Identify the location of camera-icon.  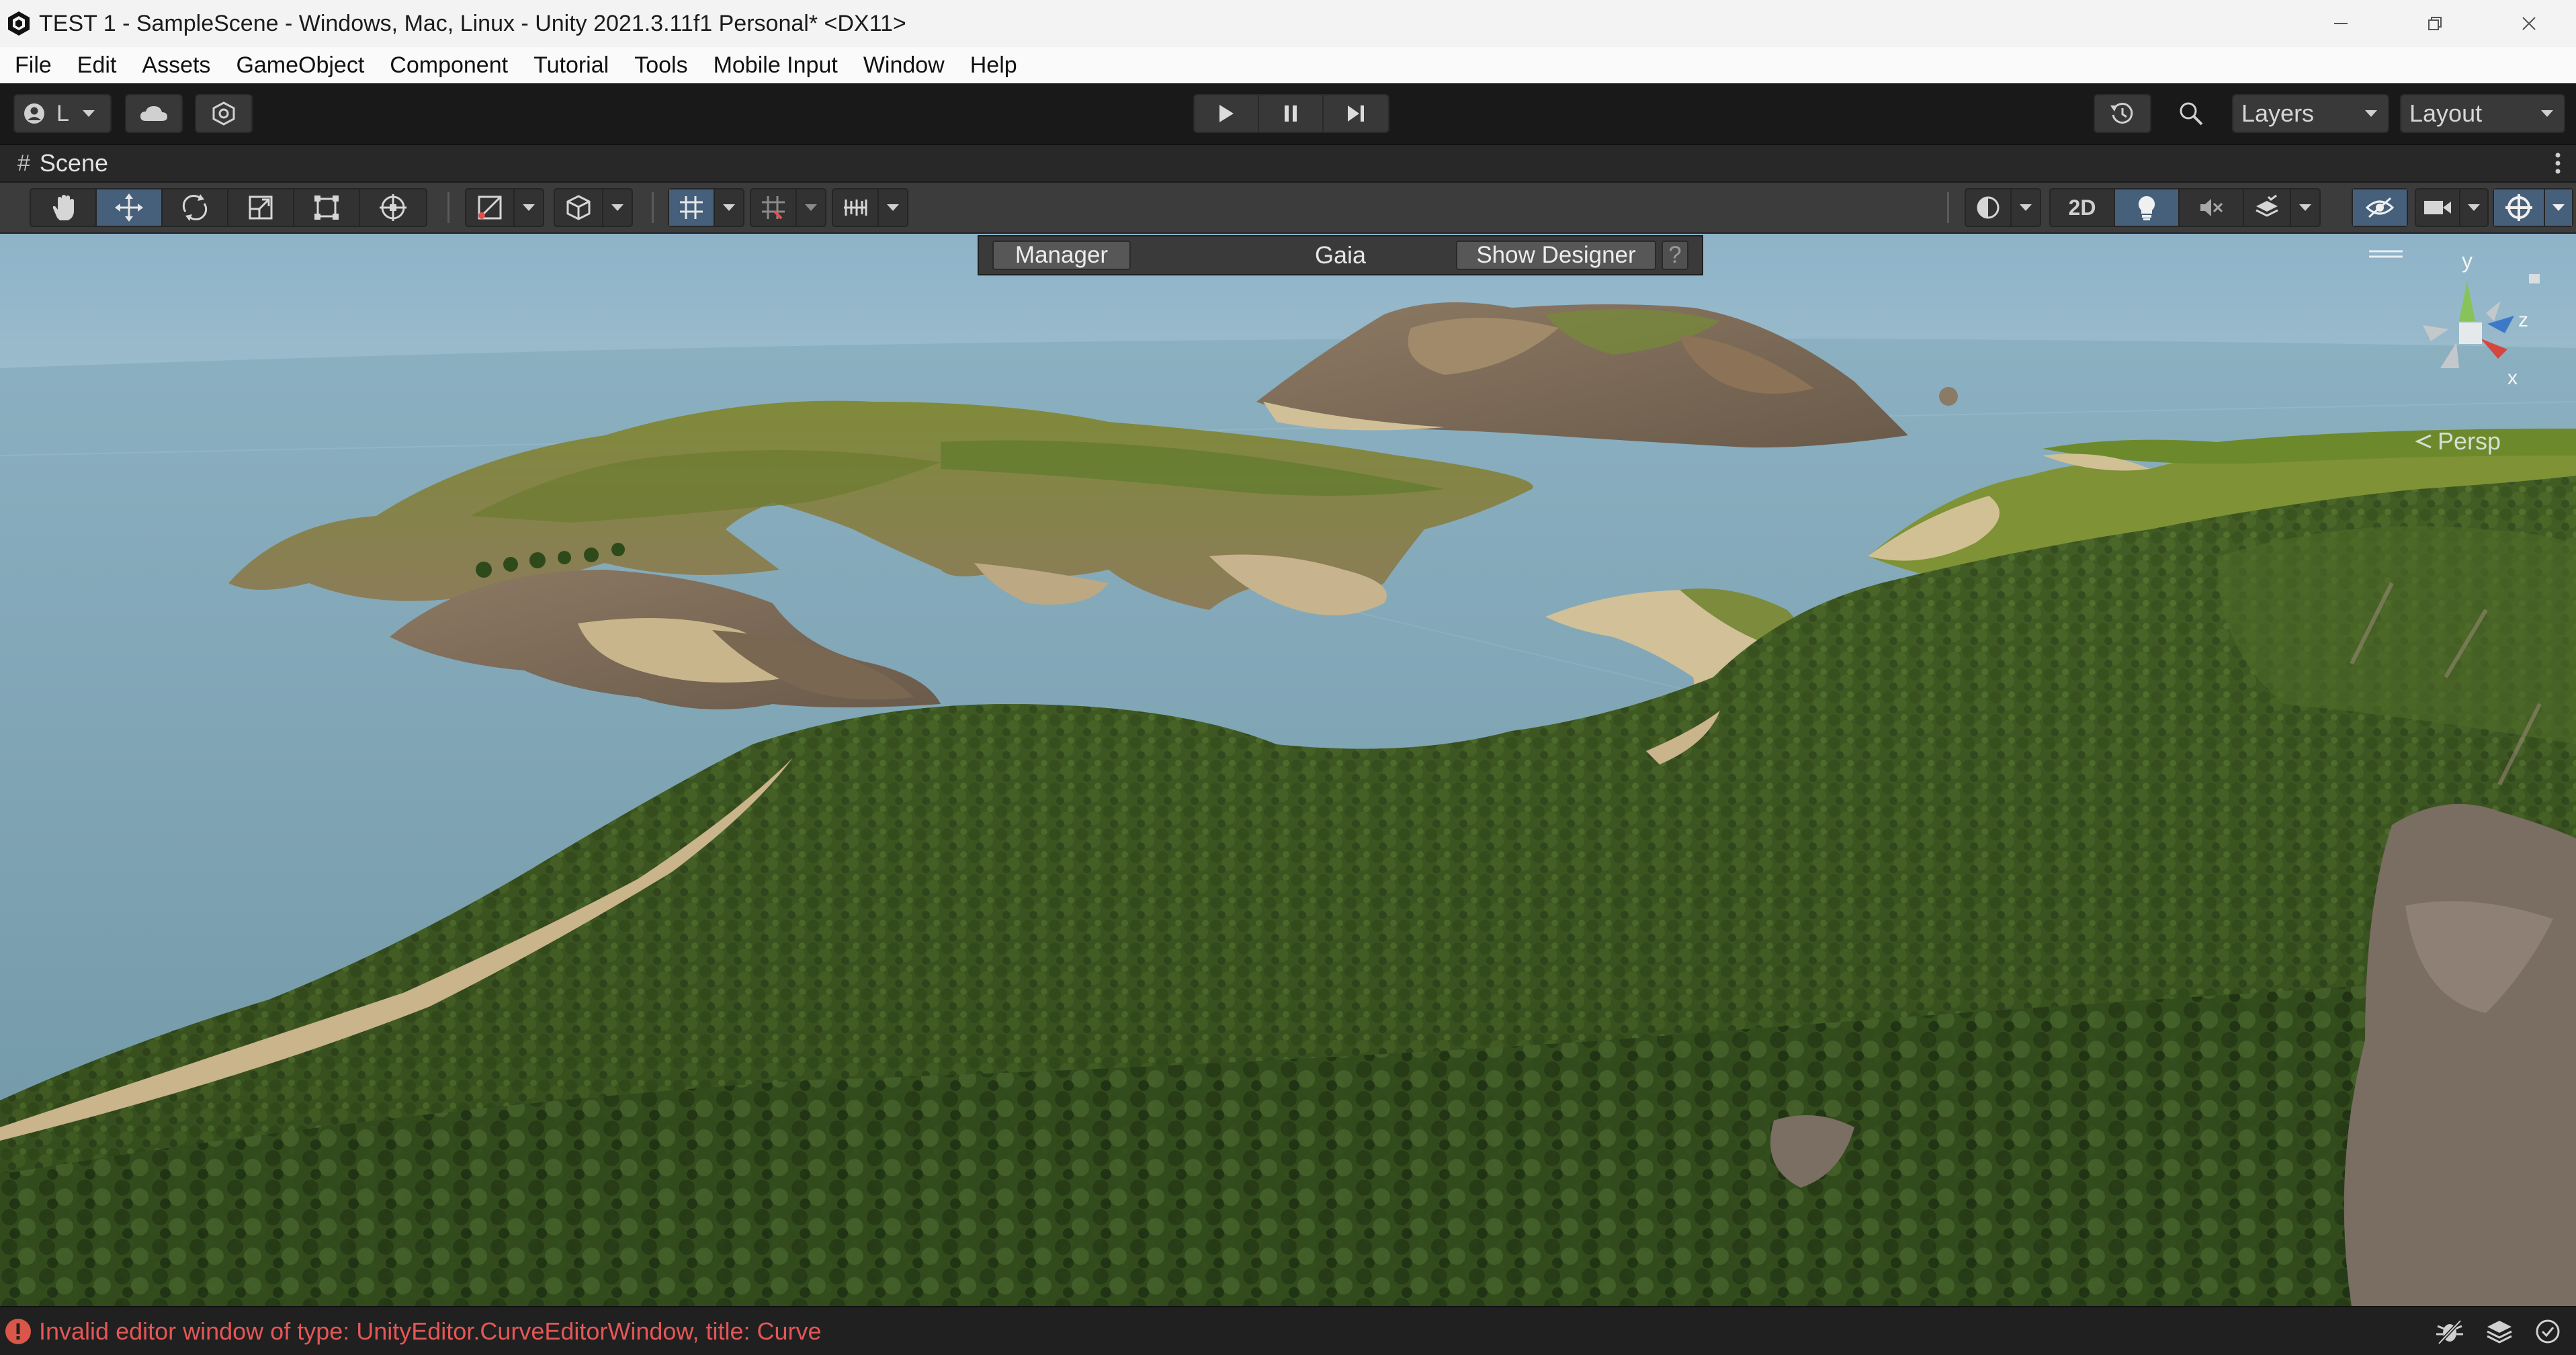
(2437, 207).